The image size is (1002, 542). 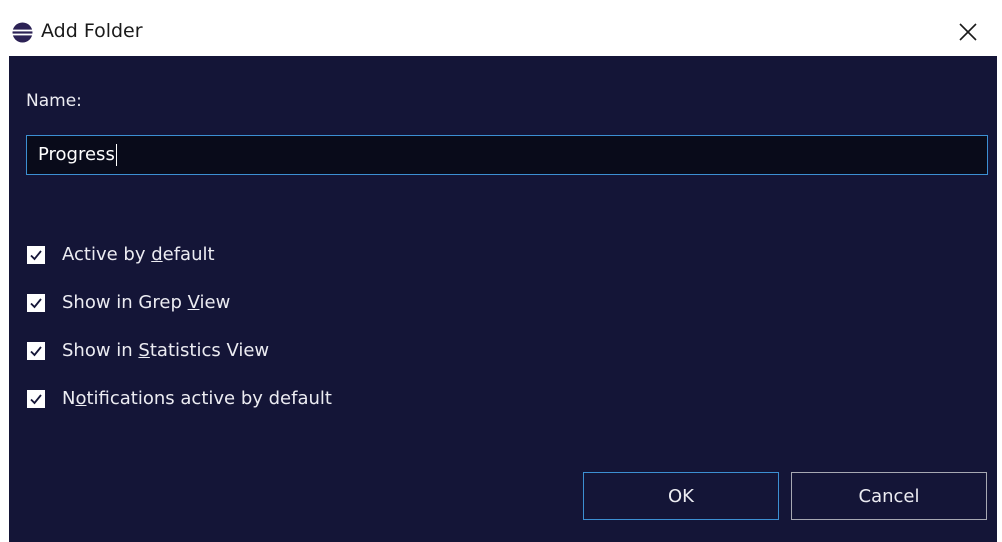 What do you see at coordinates (138, 254) in the screenshot?
I see `active-by-default-label: Active by default` at bounding box center [138, 254].